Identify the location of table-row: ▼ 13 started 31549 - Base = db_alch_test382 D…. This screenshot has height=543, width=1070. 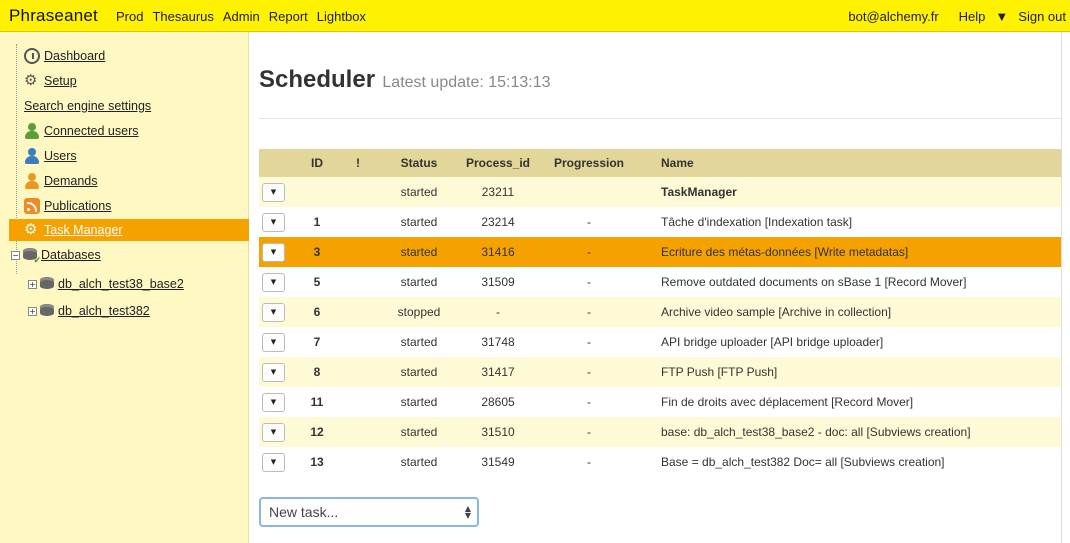
(660, 462).